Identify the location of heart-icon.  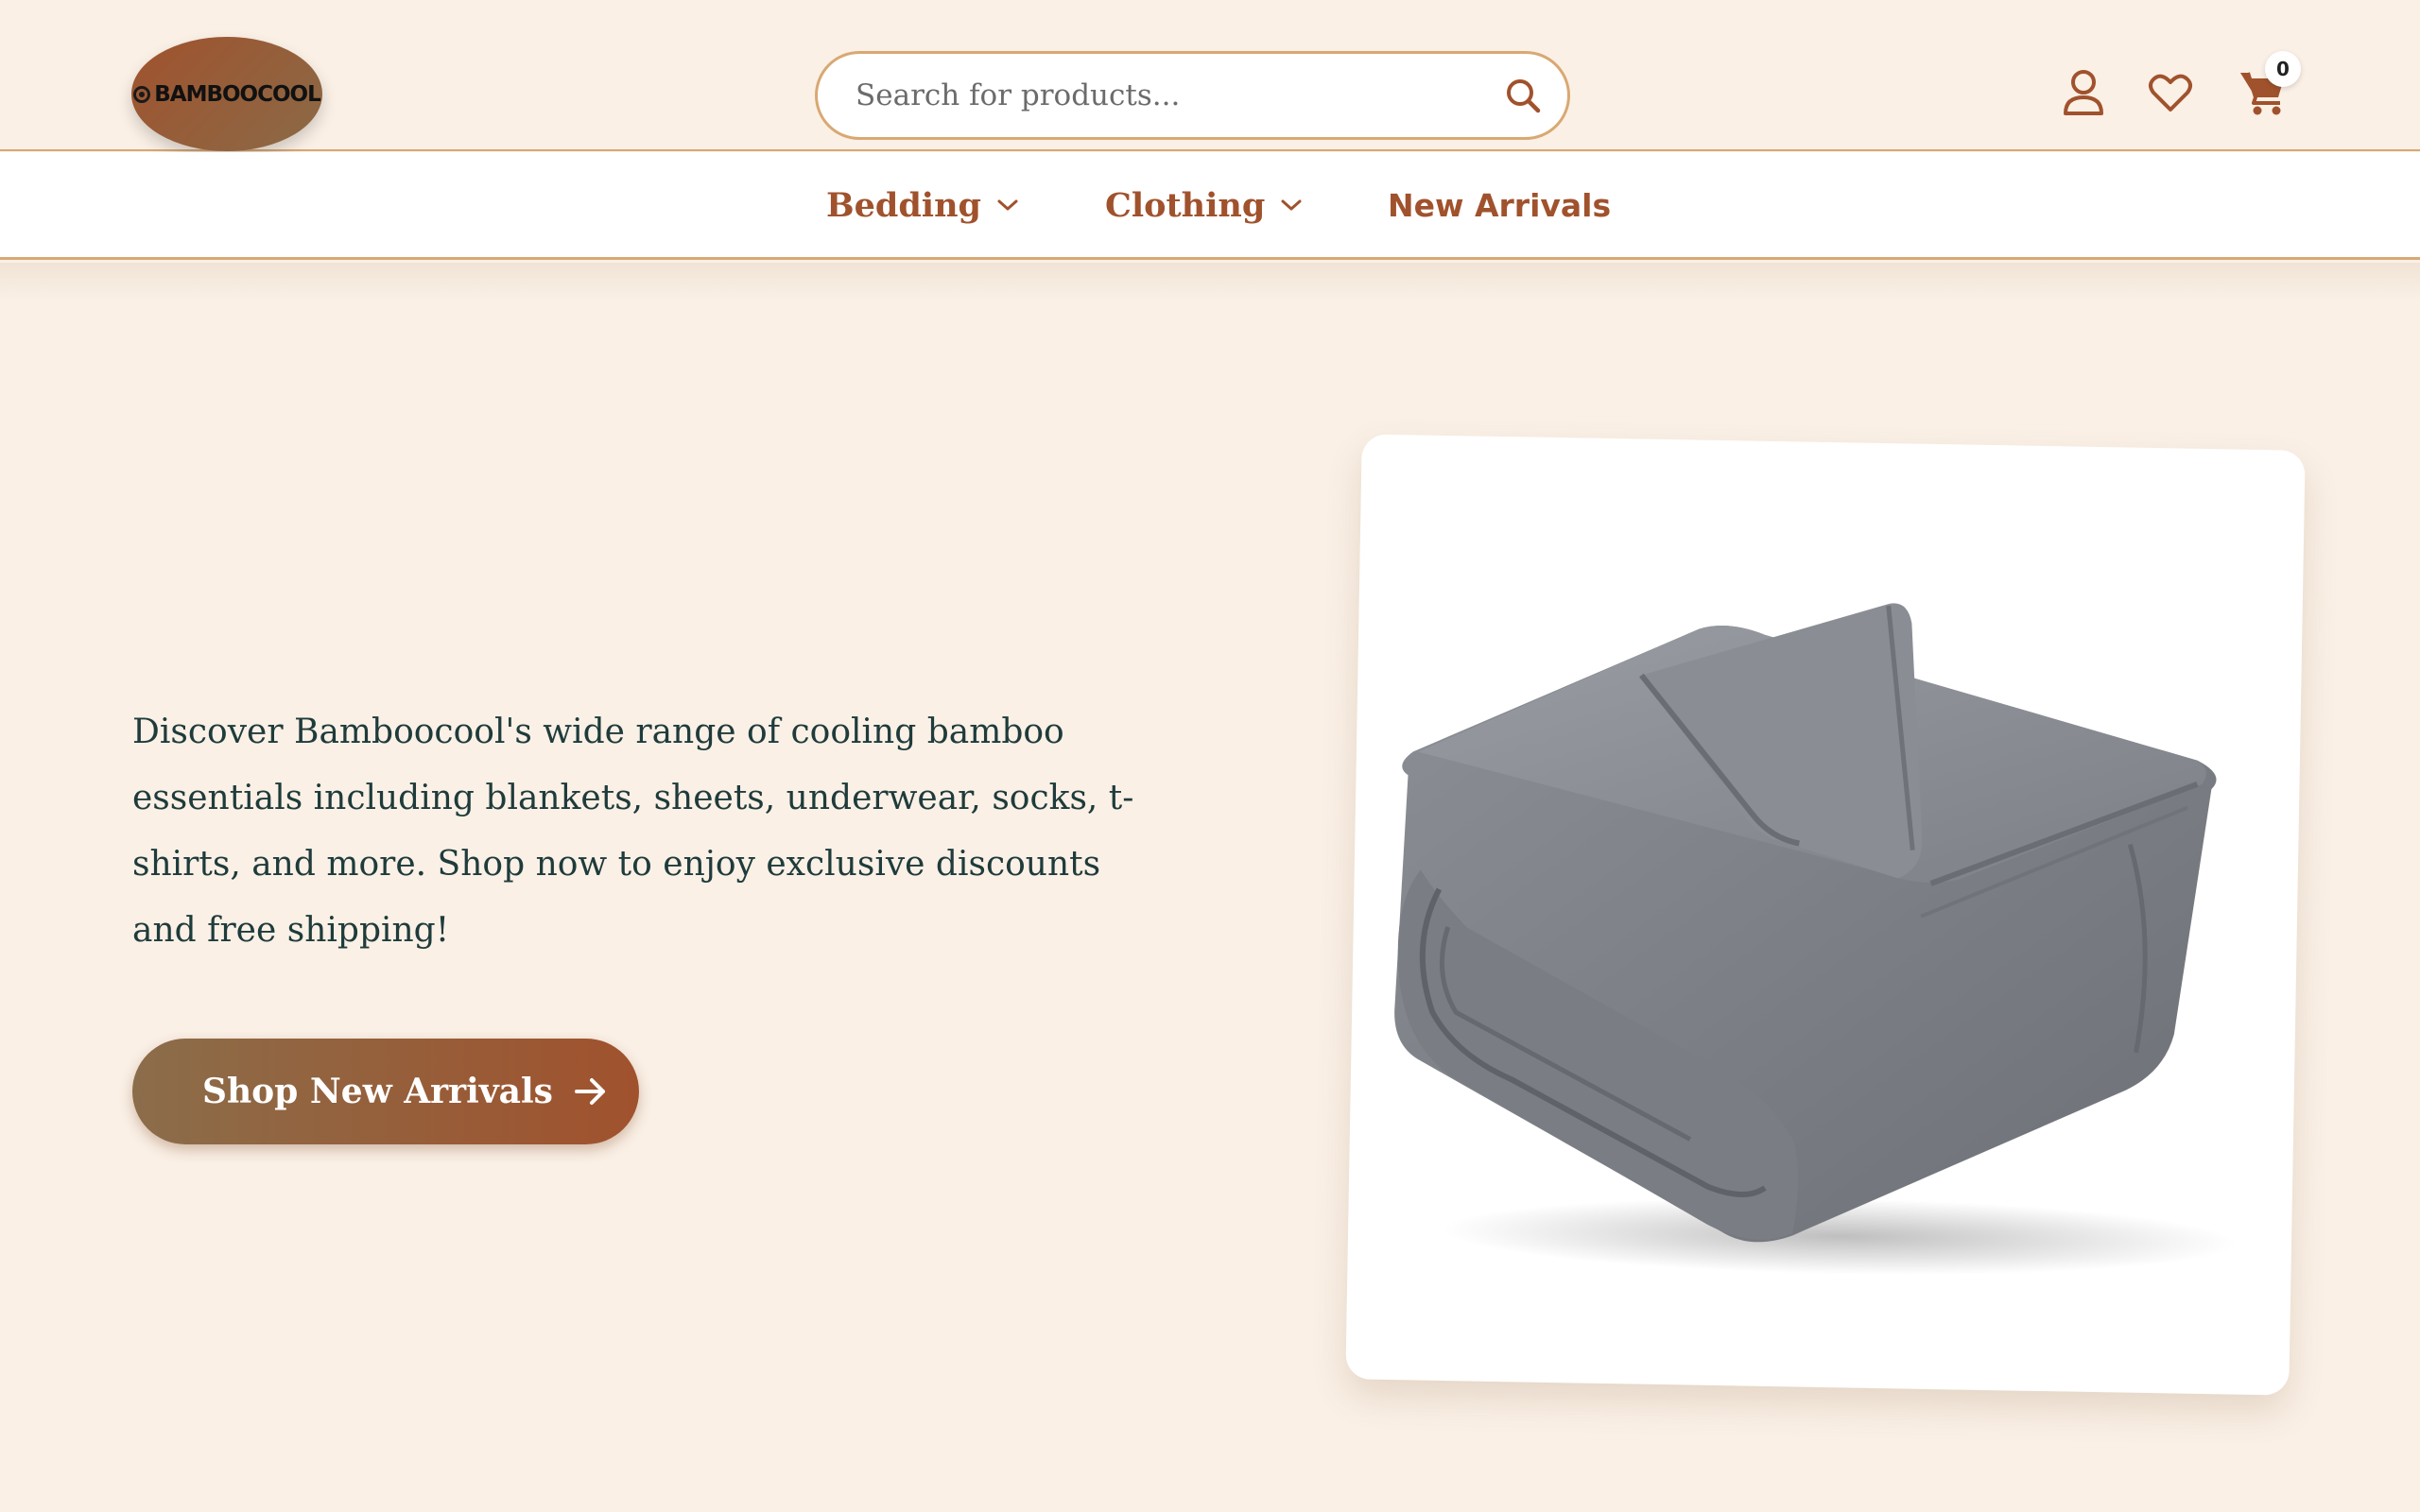
(2170, 93).